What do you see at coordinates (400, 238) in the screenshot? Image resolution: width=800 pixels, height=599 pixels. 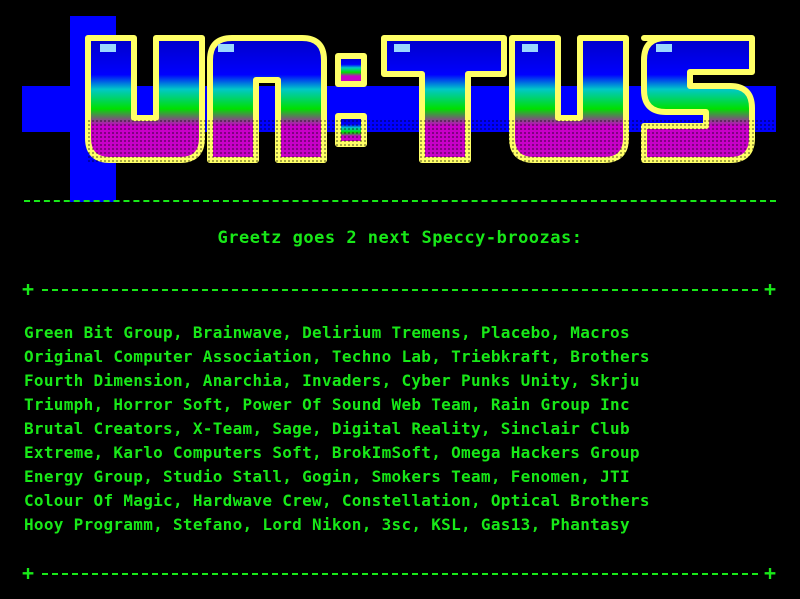 I see `greetz-title: Greetz goes 2 next Speccy-broozas:` at bounding box center [400, 238].